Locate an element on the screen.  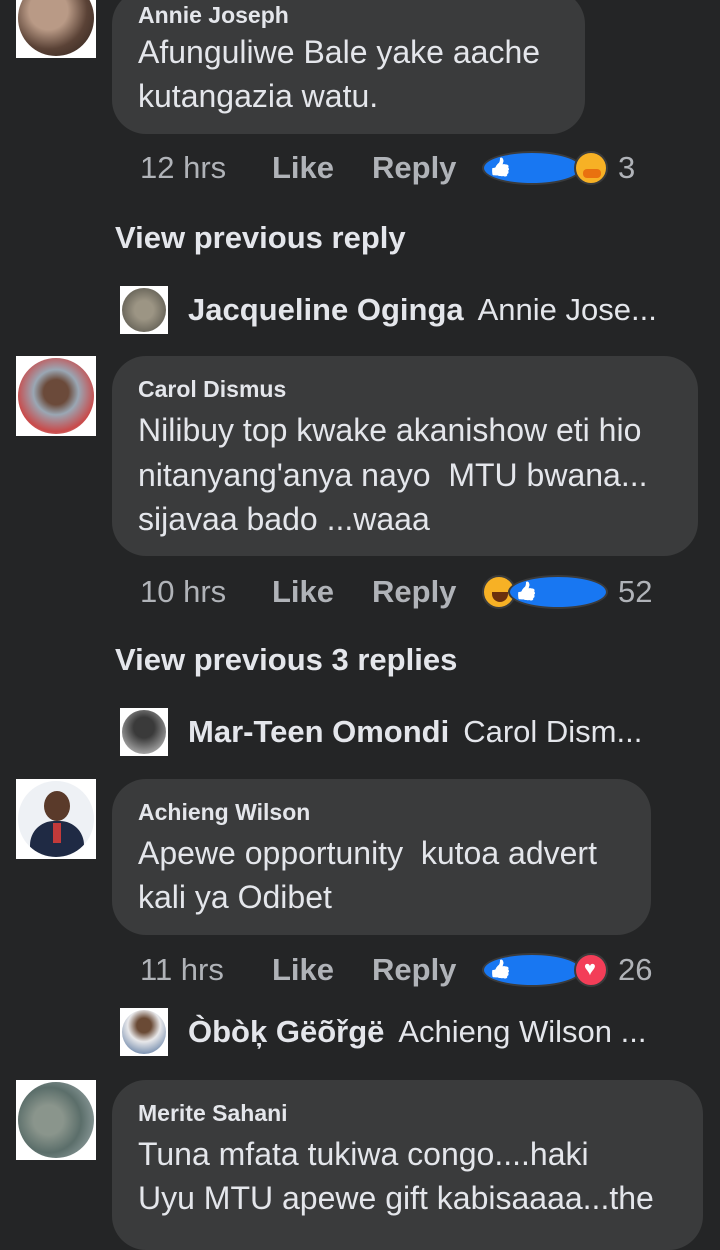
reaction-count: 52 is located at coordinates (635, 592).